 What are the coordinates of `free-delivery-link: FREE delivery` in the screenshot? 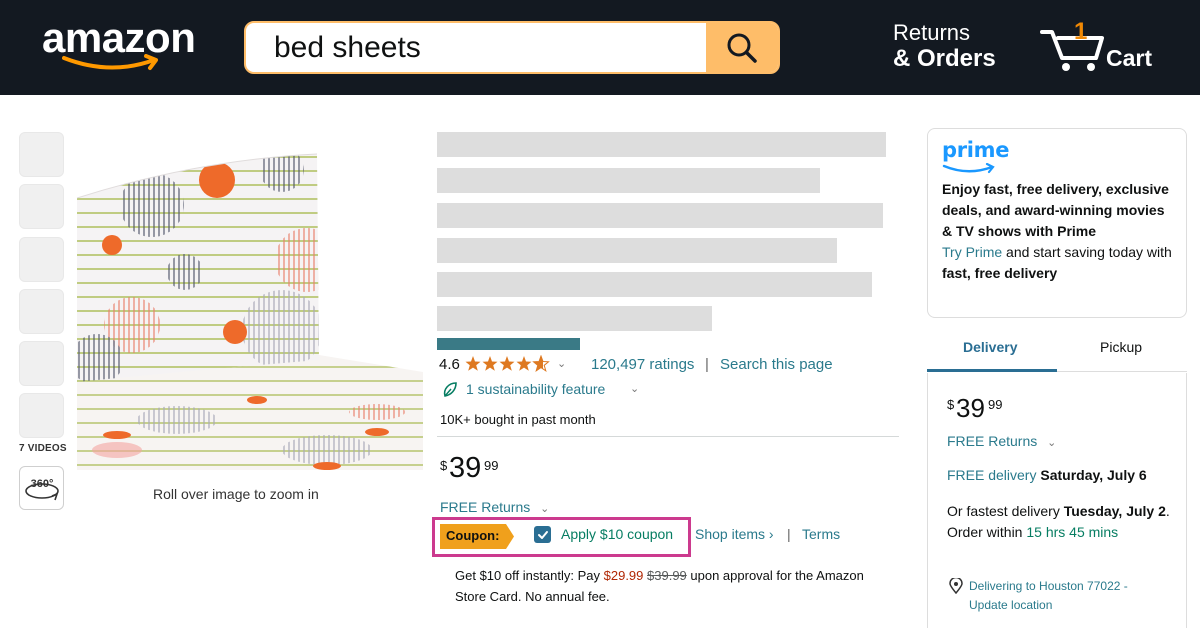 It's located at (991, 475).